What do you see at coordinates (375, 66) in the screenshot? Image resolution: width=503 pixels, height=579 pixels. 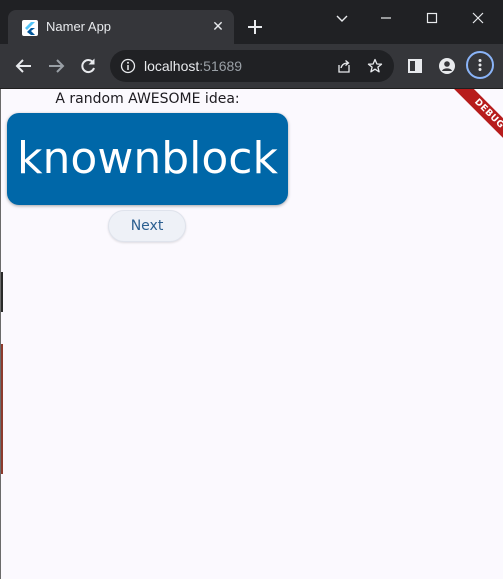 I see `bookmark-star-icon` at bounding box center [375, 66].